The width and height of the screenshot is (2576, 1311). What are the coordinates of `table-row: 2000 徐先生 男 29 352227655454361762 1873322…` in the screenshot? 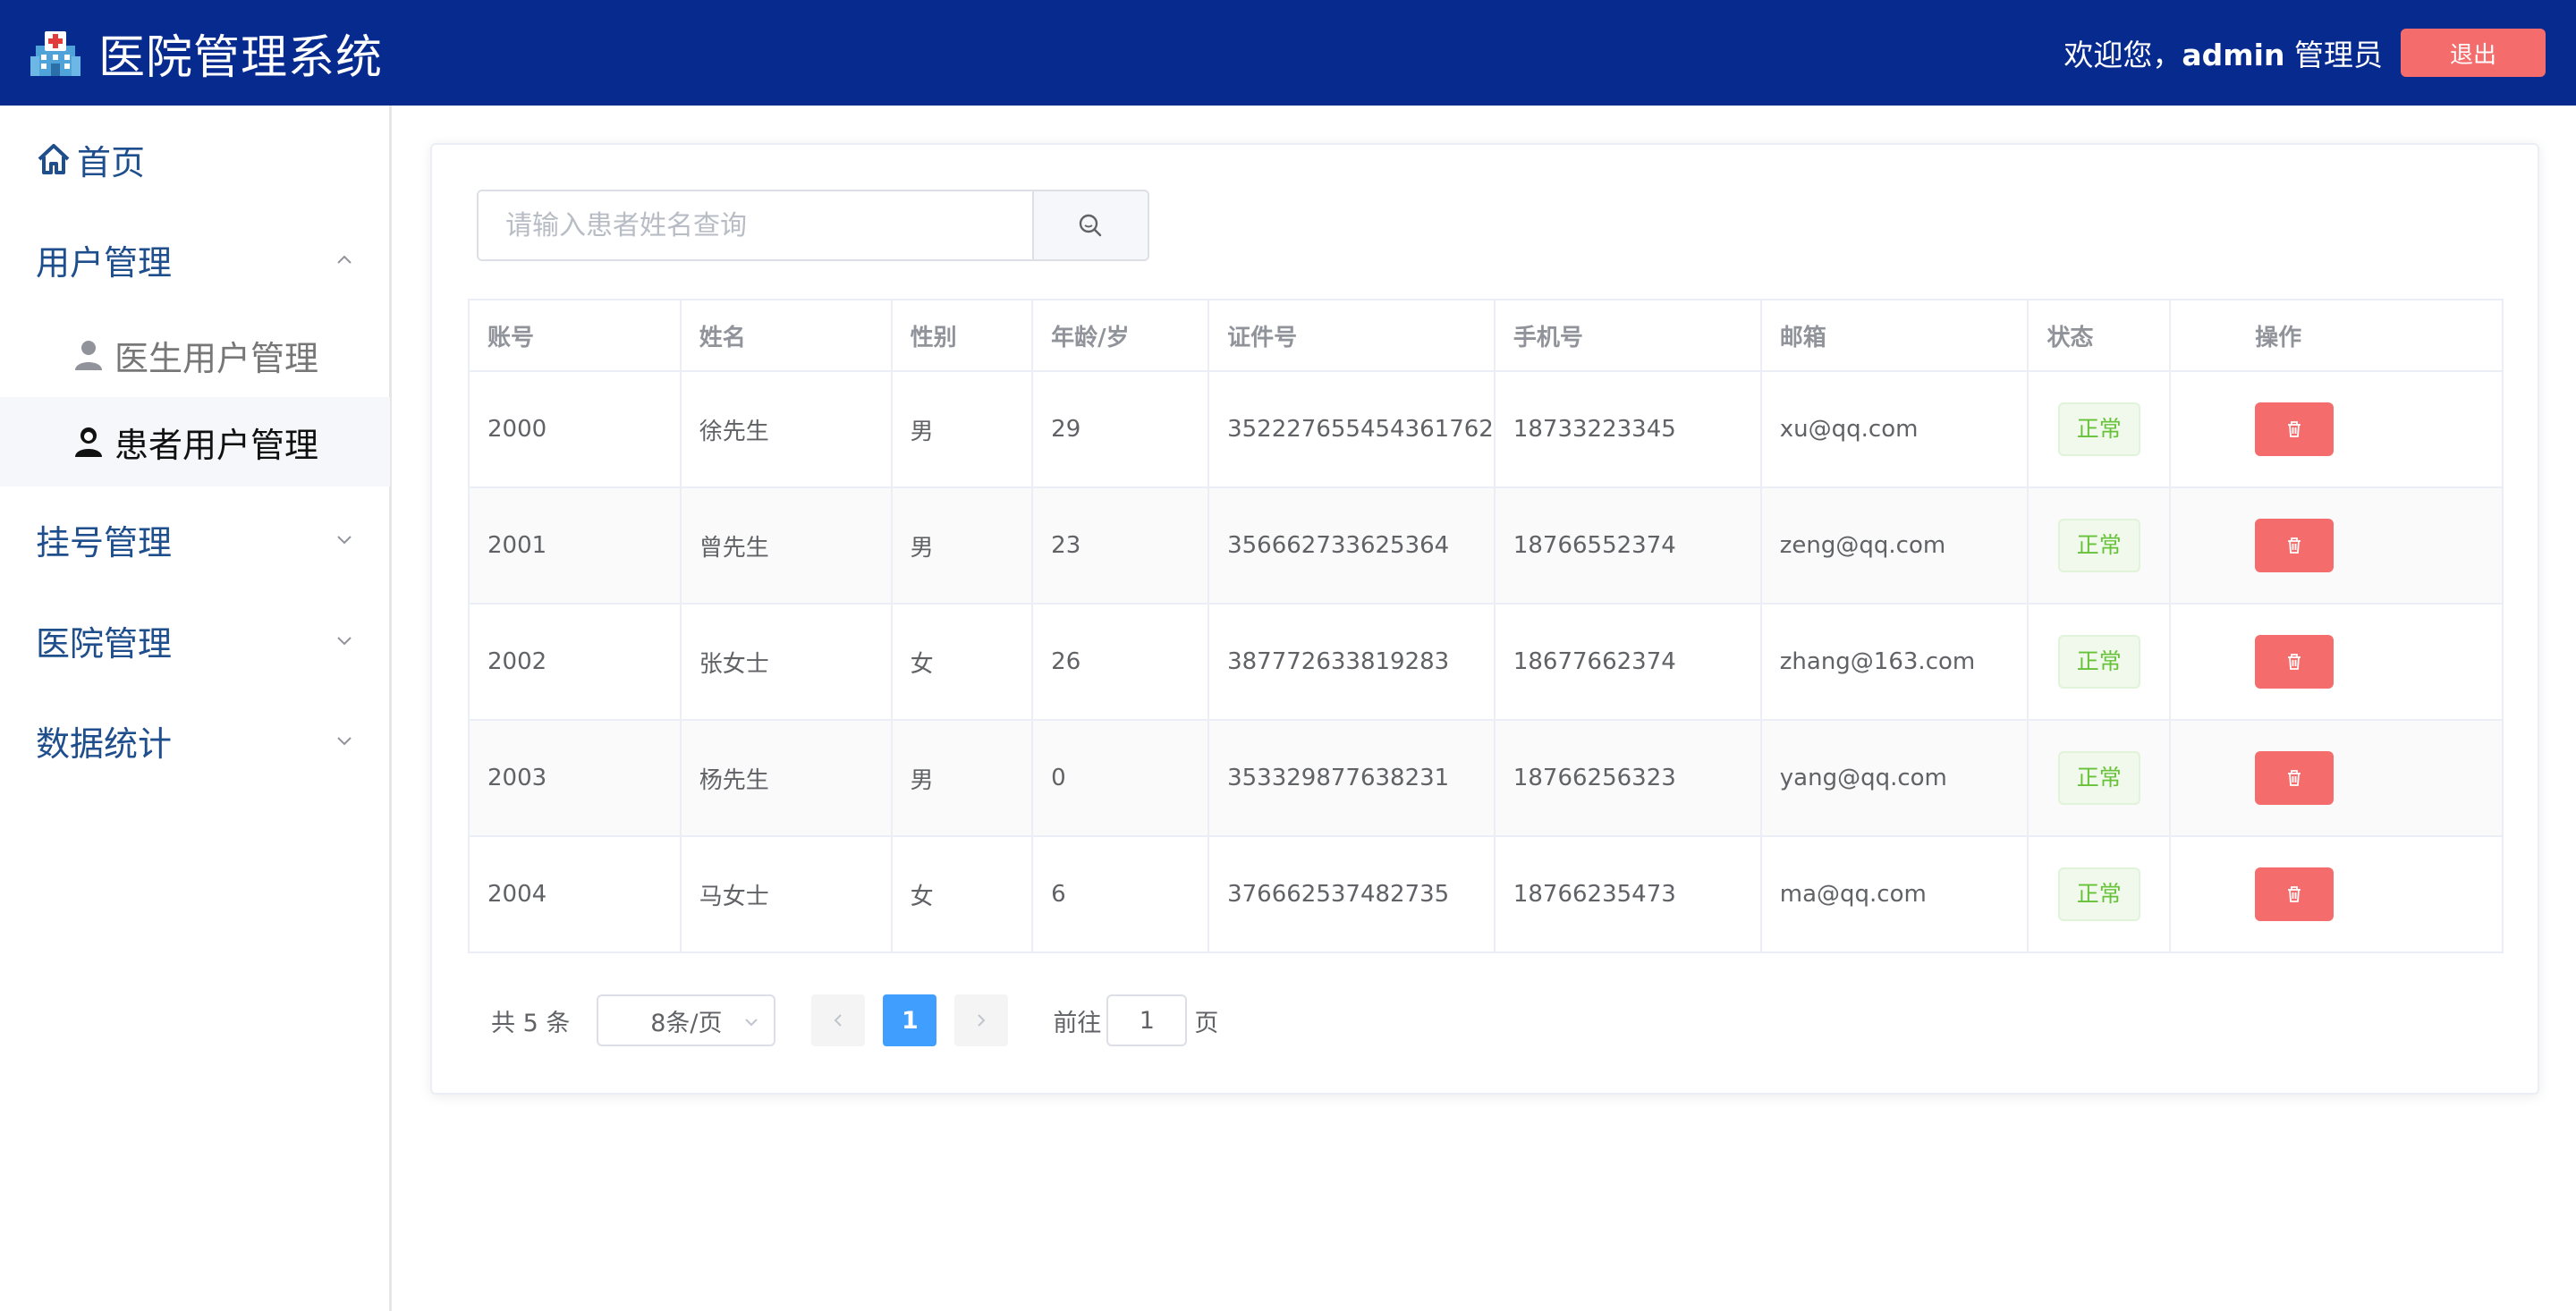 It's located at (1486, 429).